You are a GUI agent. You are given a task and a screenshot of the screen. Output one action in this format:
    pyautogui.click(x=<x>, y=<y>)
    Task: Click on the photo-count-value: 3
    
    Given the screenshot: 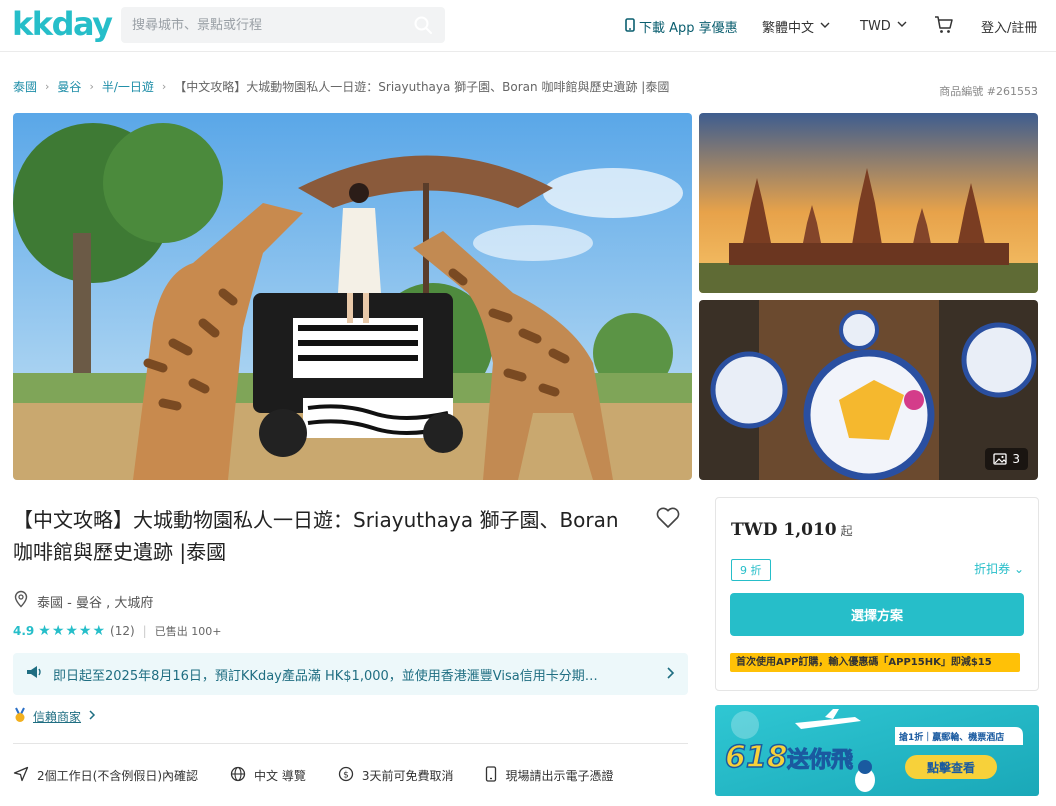 What is the action you would take?
    pyautogui.click(x=1016, y=459)
    